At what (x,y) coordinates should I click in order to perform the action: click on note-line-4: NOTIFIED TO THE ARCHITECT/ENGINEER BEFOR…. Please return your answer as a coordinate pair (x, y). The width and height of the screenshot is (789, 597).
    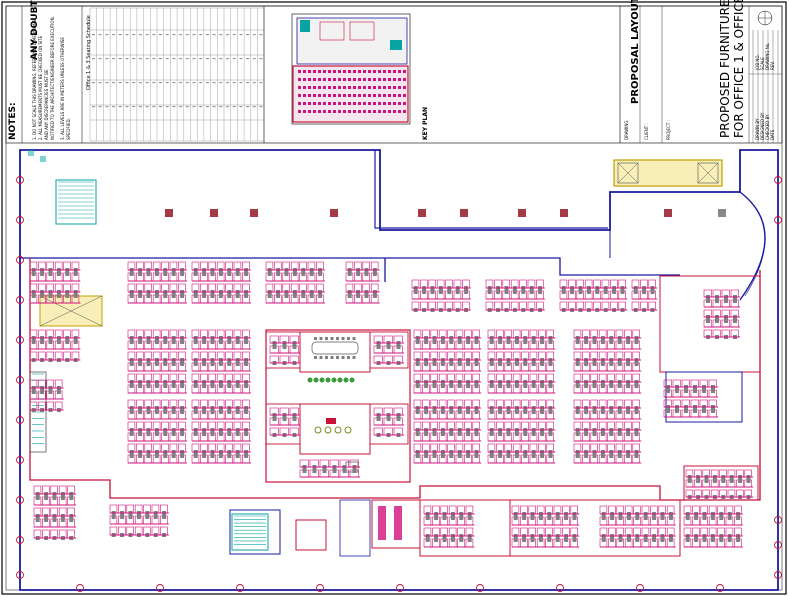
    Looking at the image, I should click on (52, 78).